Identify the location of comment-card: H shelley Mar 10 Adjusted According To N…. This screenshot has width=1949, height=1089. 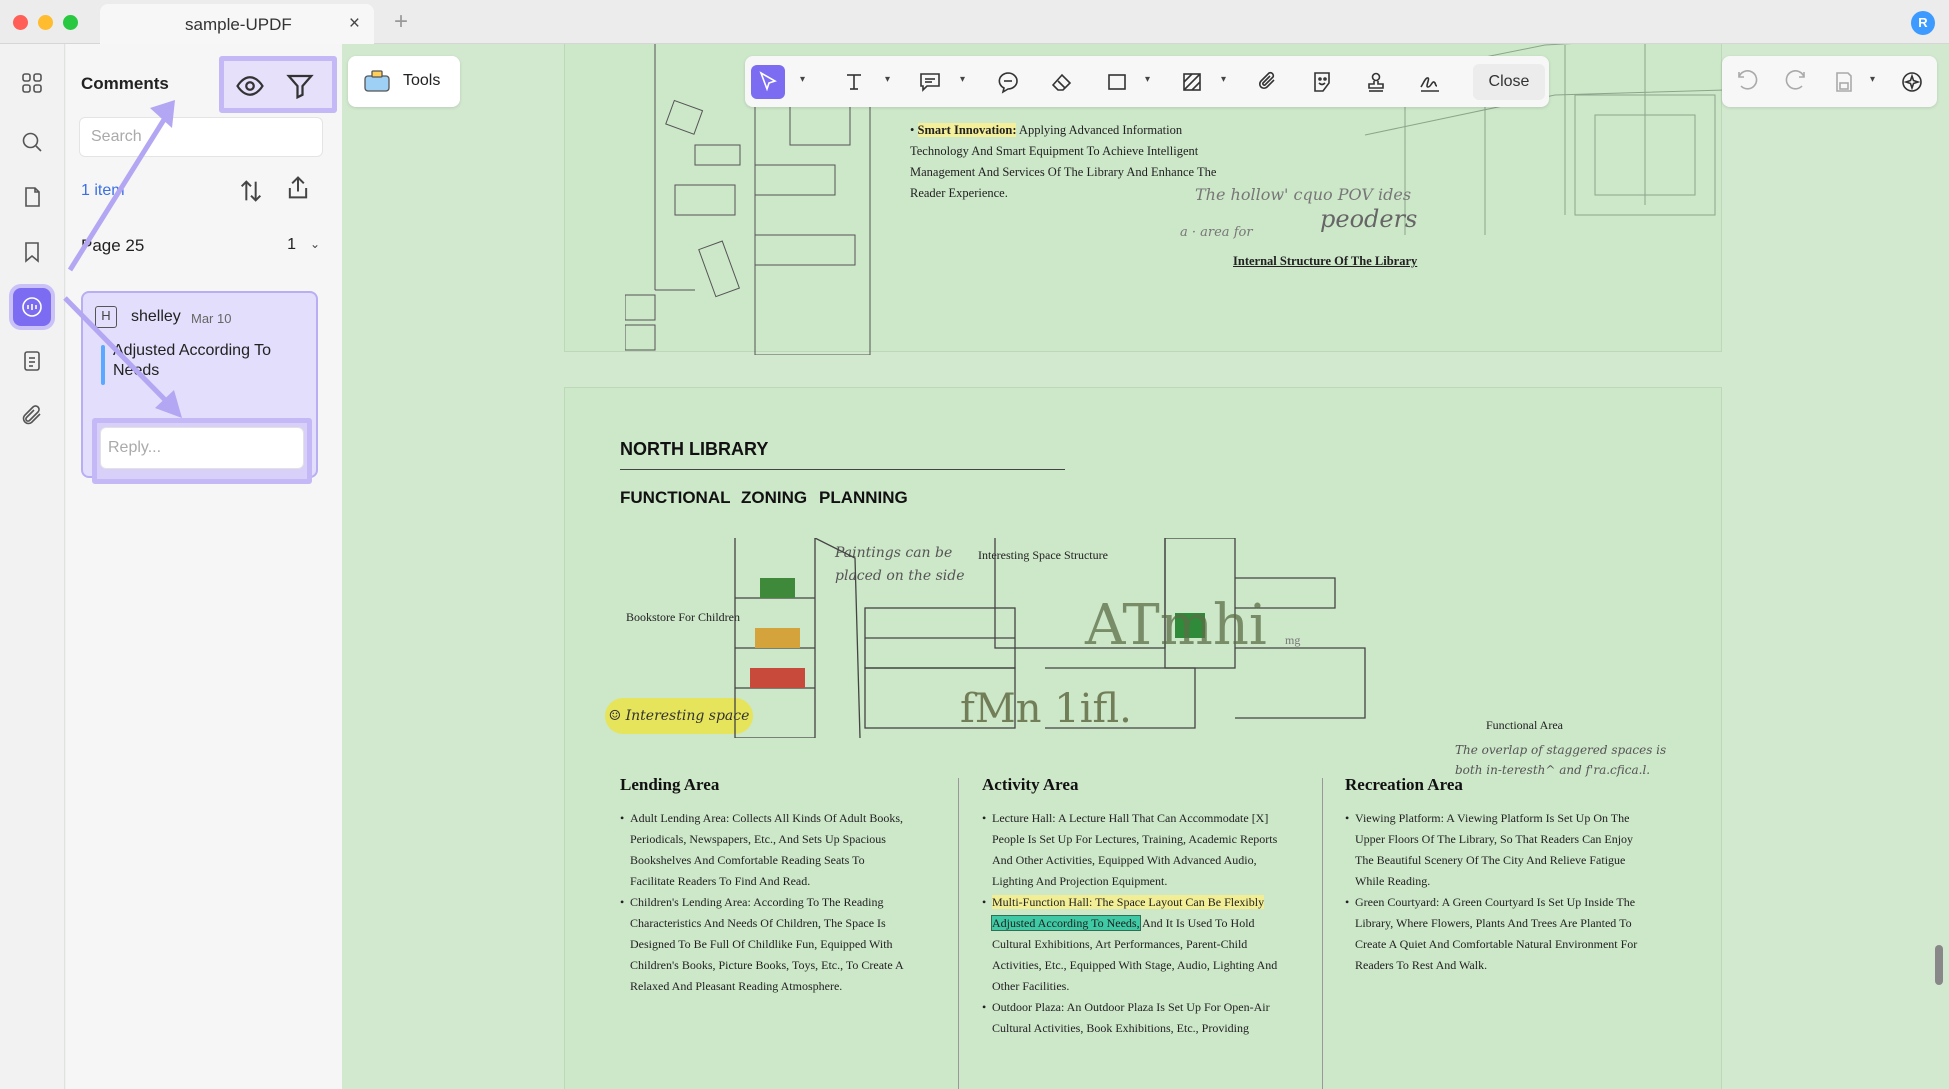
(199, 387).